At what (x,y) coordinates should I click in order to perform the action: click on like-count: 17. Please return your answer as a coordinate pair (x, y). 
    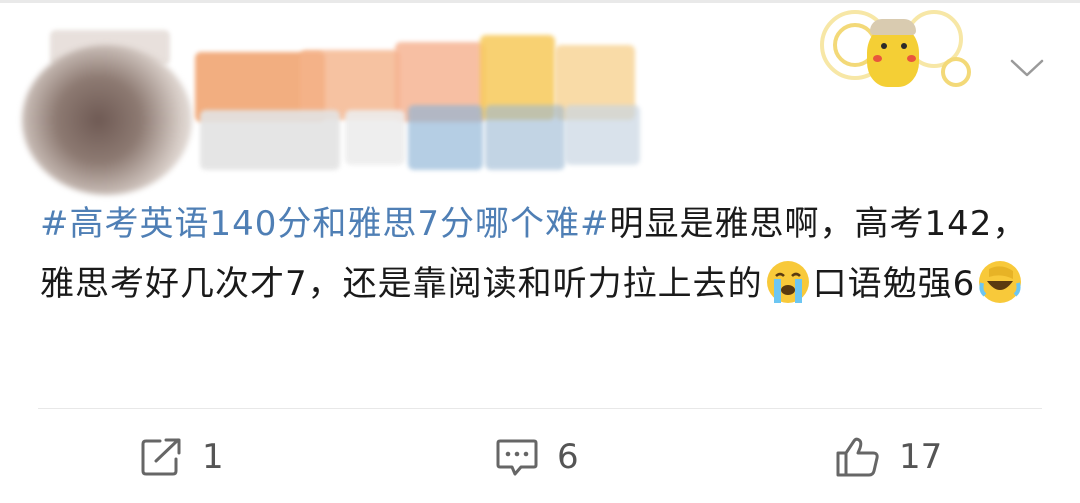
    Looking at the image, I should click on (921, 457).